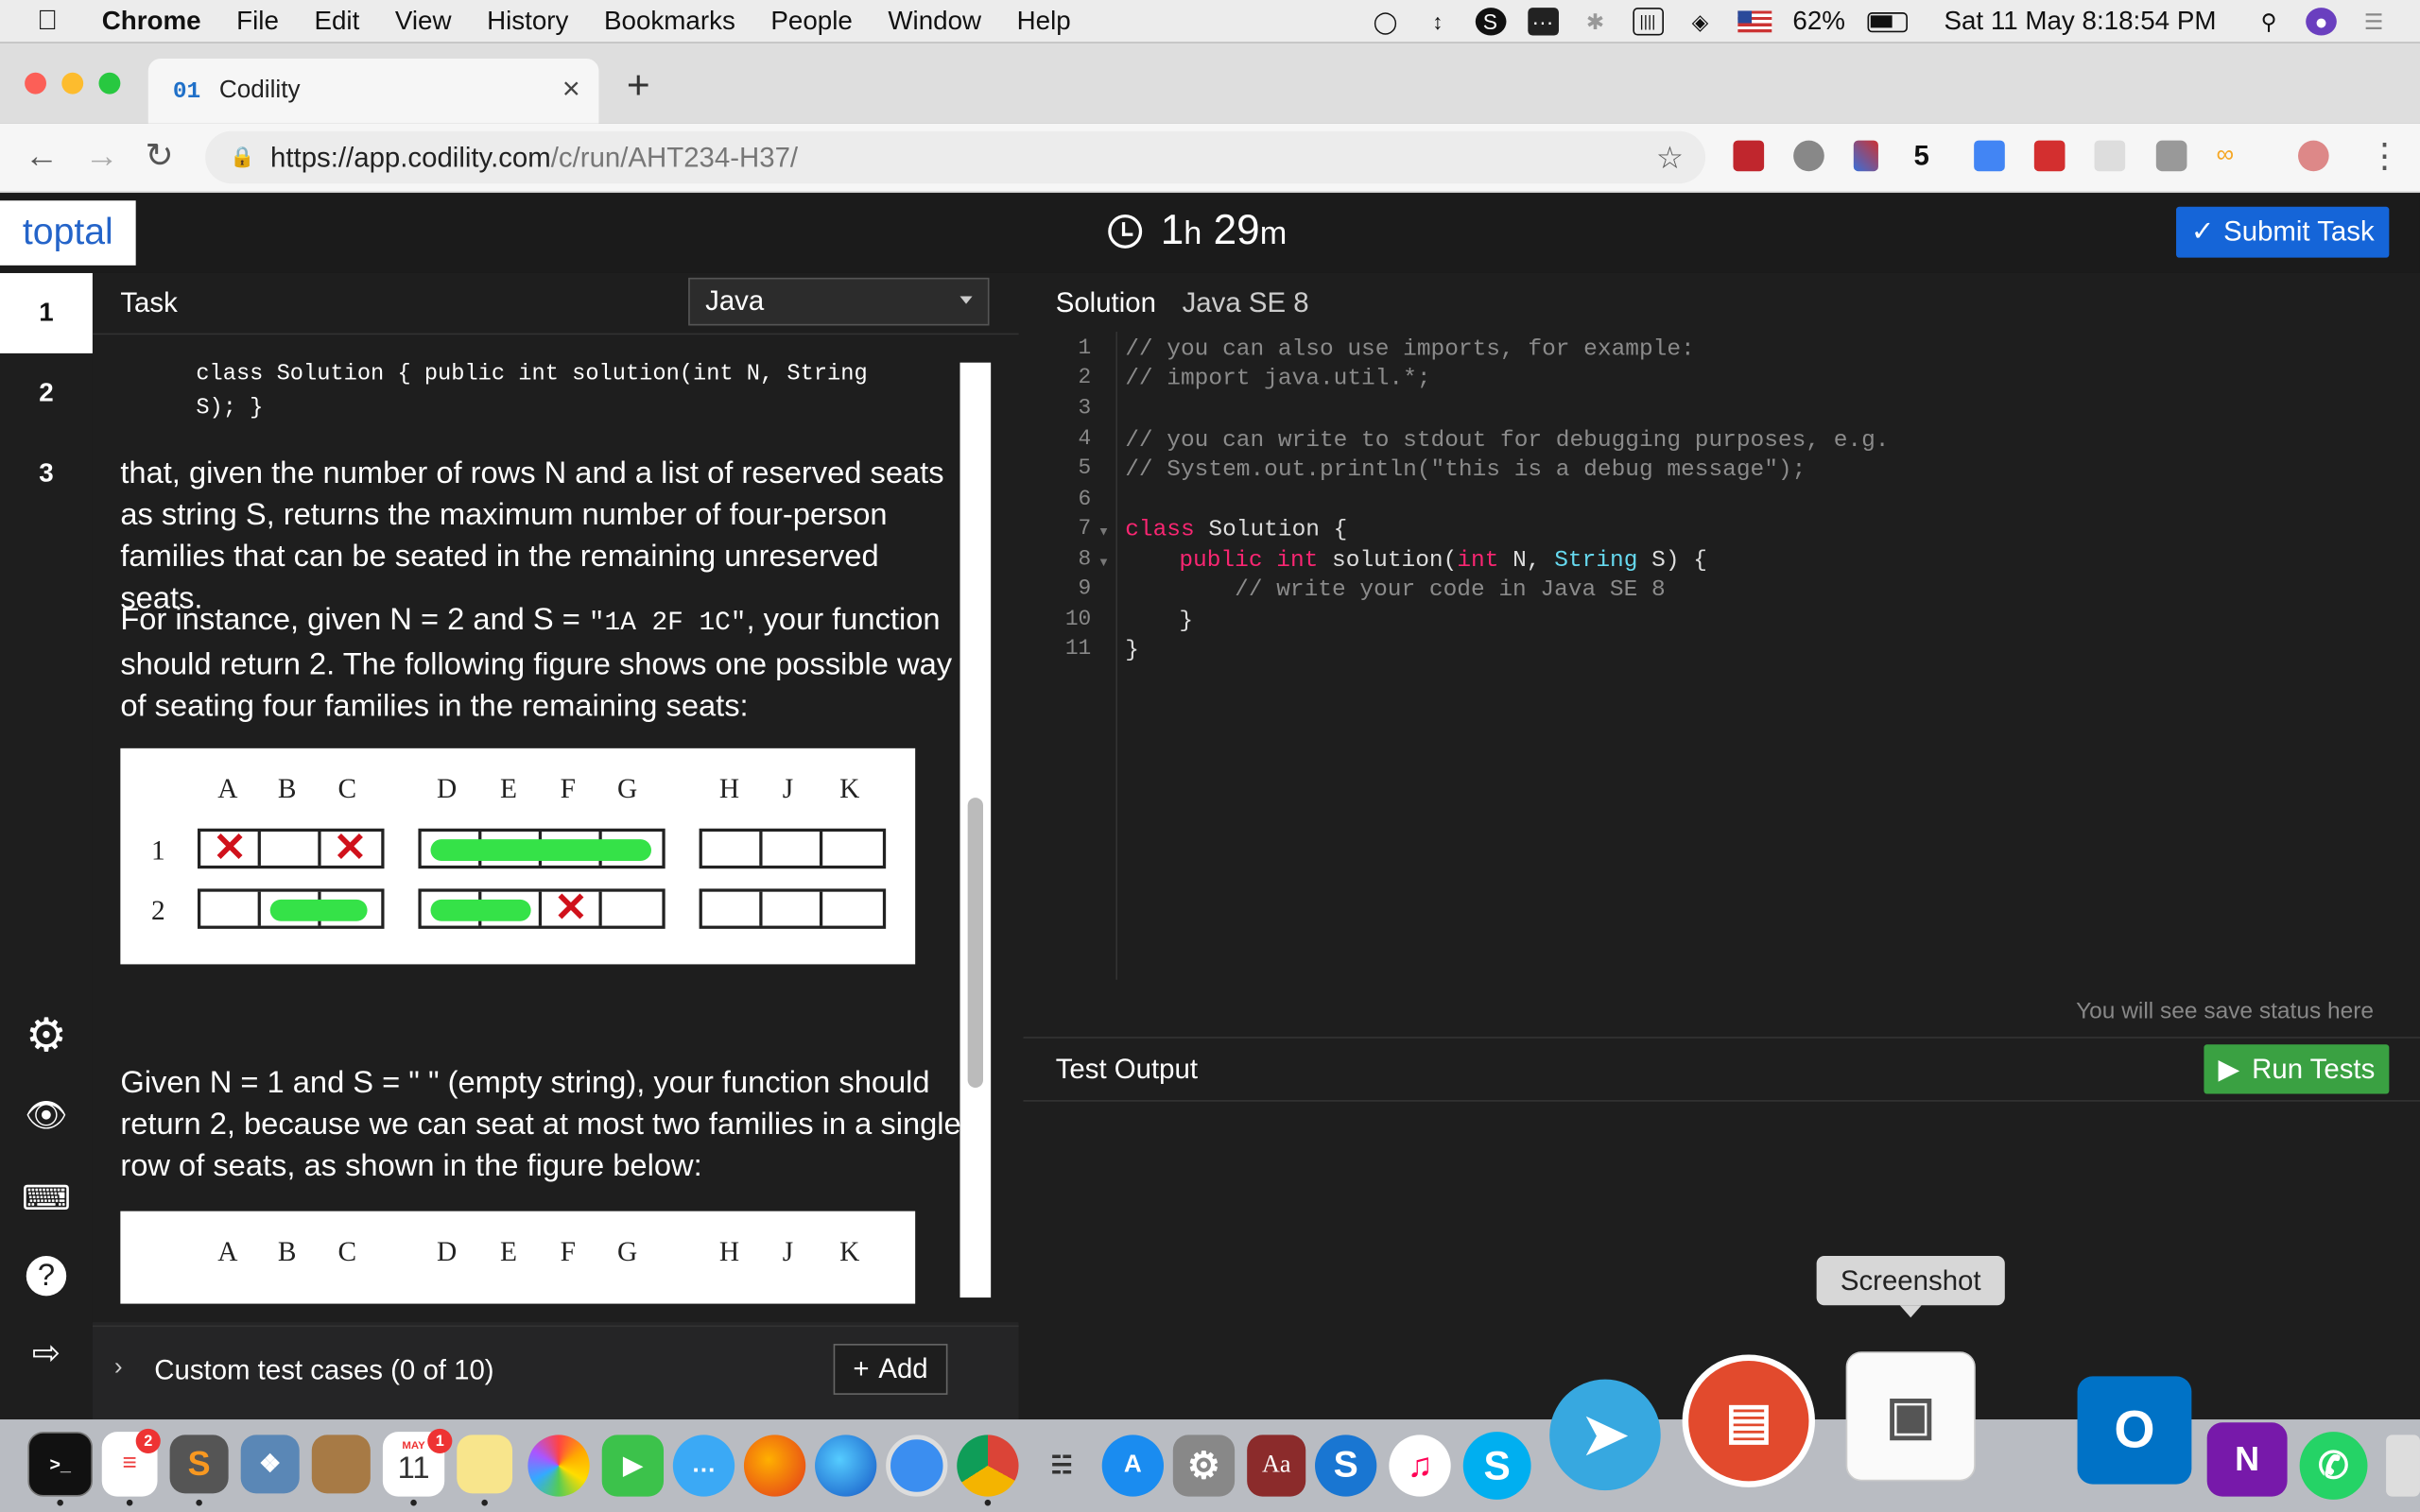 This screenshot has width=2420, height=1512. I want to click on help-icon: ?, so click(46, 1275).